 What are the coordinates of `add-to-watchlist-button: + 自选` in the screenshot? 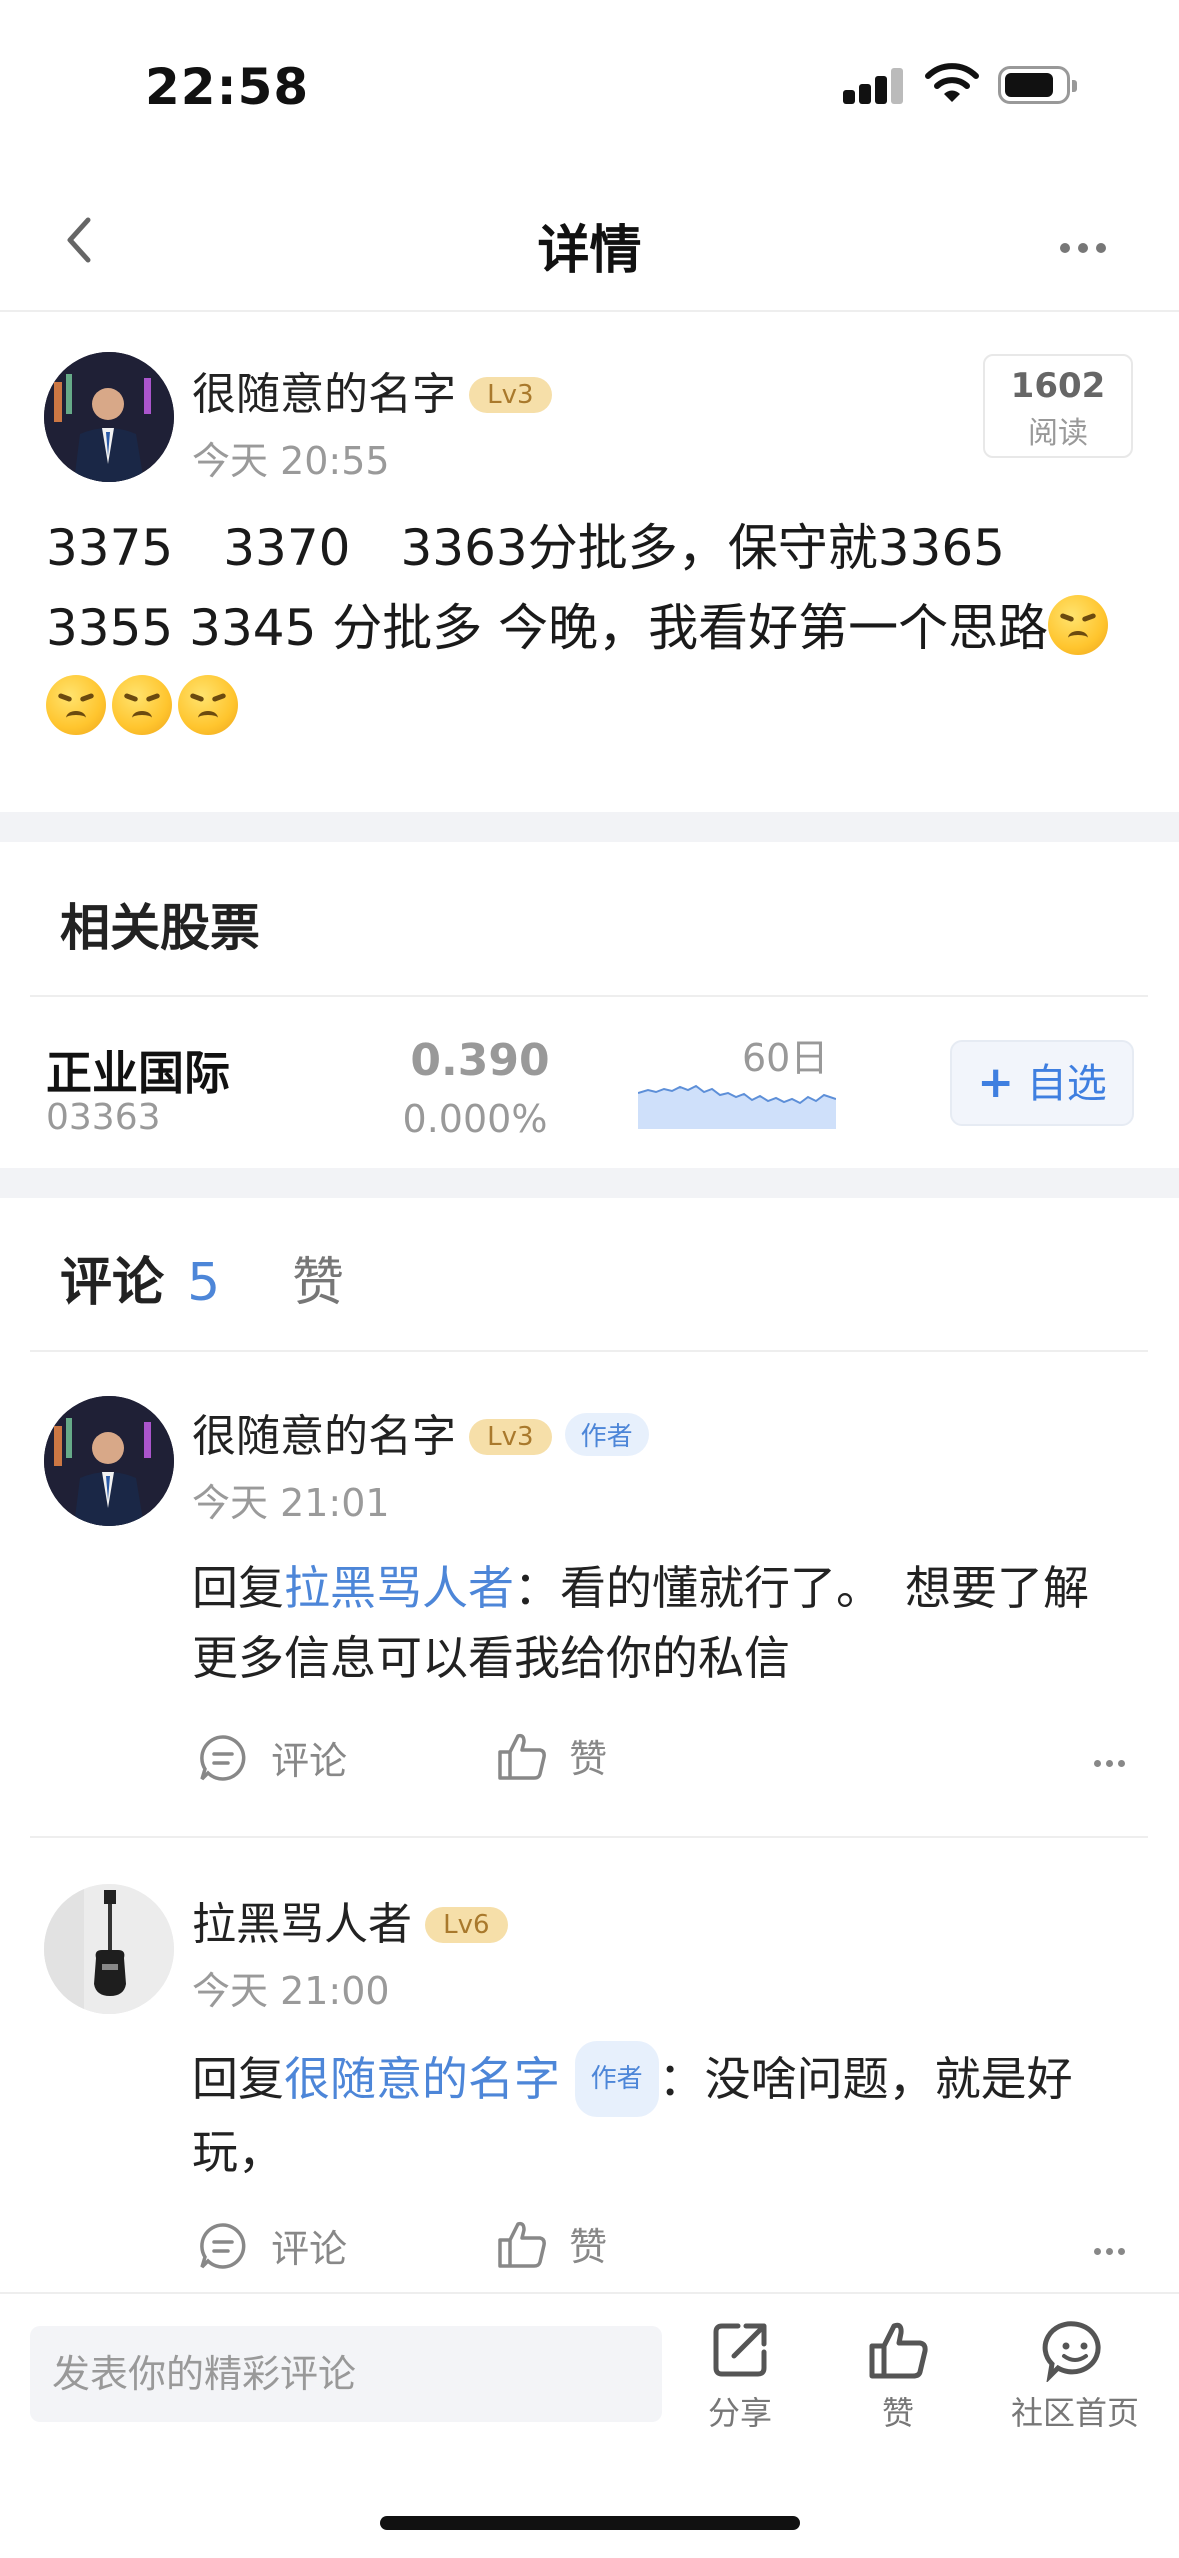 It's located at (1042, 1083).